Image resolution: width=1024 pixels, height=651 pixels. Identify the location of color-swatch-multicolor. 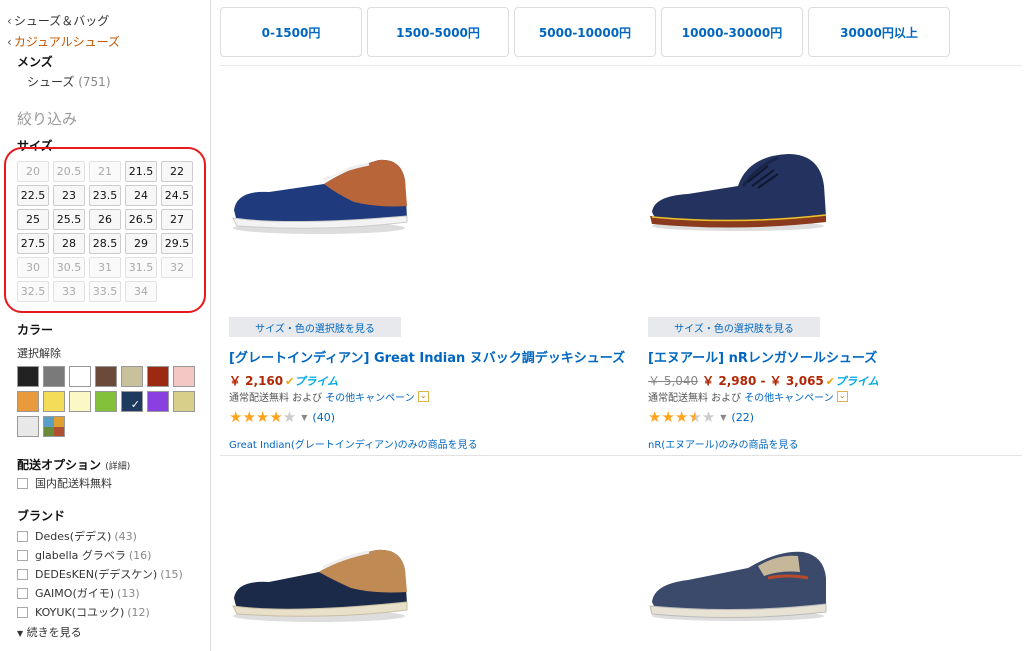
(54, 426).